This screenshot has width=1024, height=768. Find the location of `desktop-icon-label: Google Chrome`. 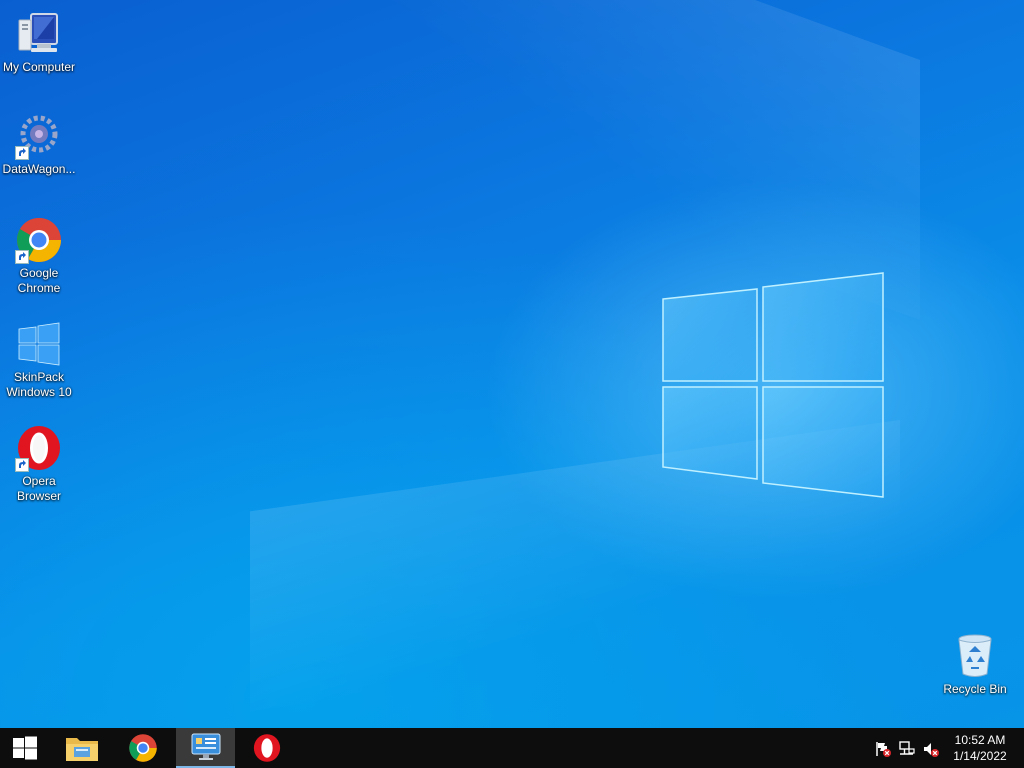

desktop-icon-label: Google Chrome is located at coordinates (39, 280).